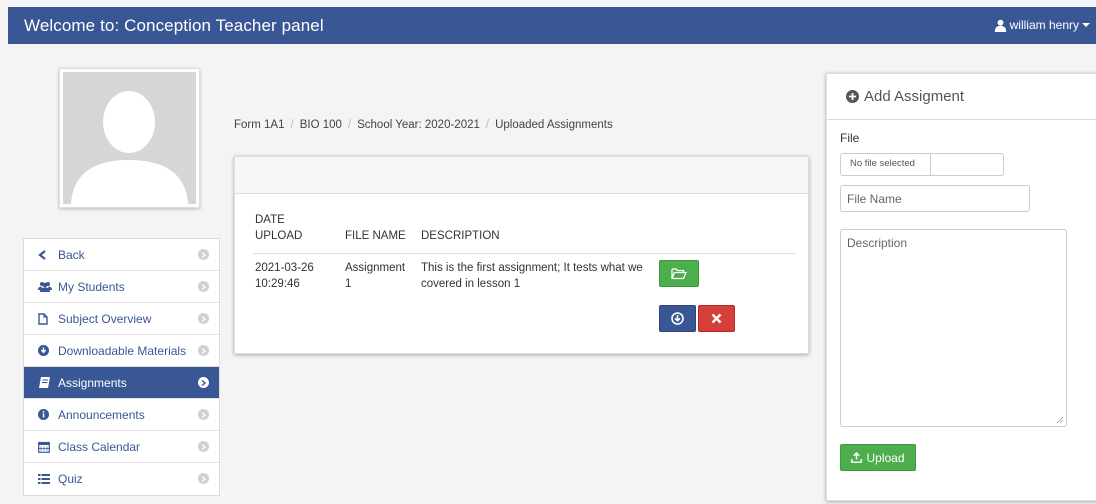  What do you see at coordinates (877, 243) in the screenshot?
I see `description-placeholder: Description` at bounding box center [877, 243].